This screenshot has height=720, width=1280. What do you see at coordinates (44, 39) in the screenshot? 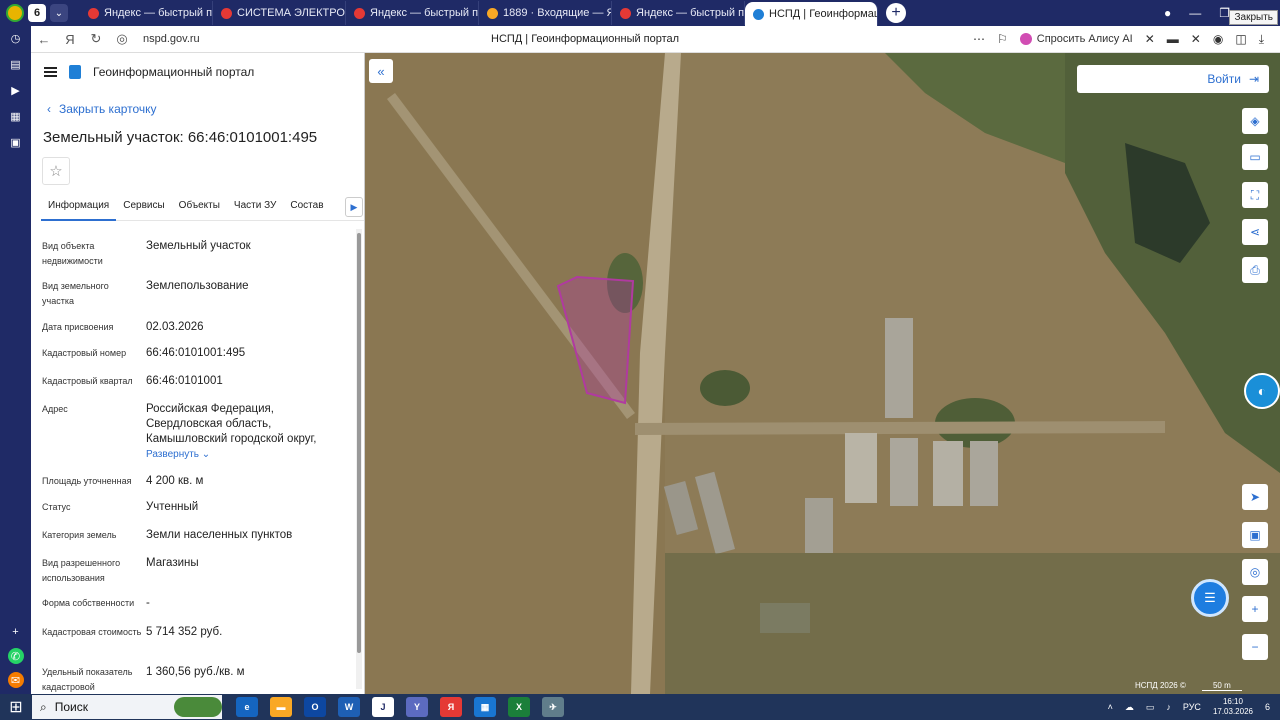
I see `back-icon: ←` at bounding box center [44, 39].